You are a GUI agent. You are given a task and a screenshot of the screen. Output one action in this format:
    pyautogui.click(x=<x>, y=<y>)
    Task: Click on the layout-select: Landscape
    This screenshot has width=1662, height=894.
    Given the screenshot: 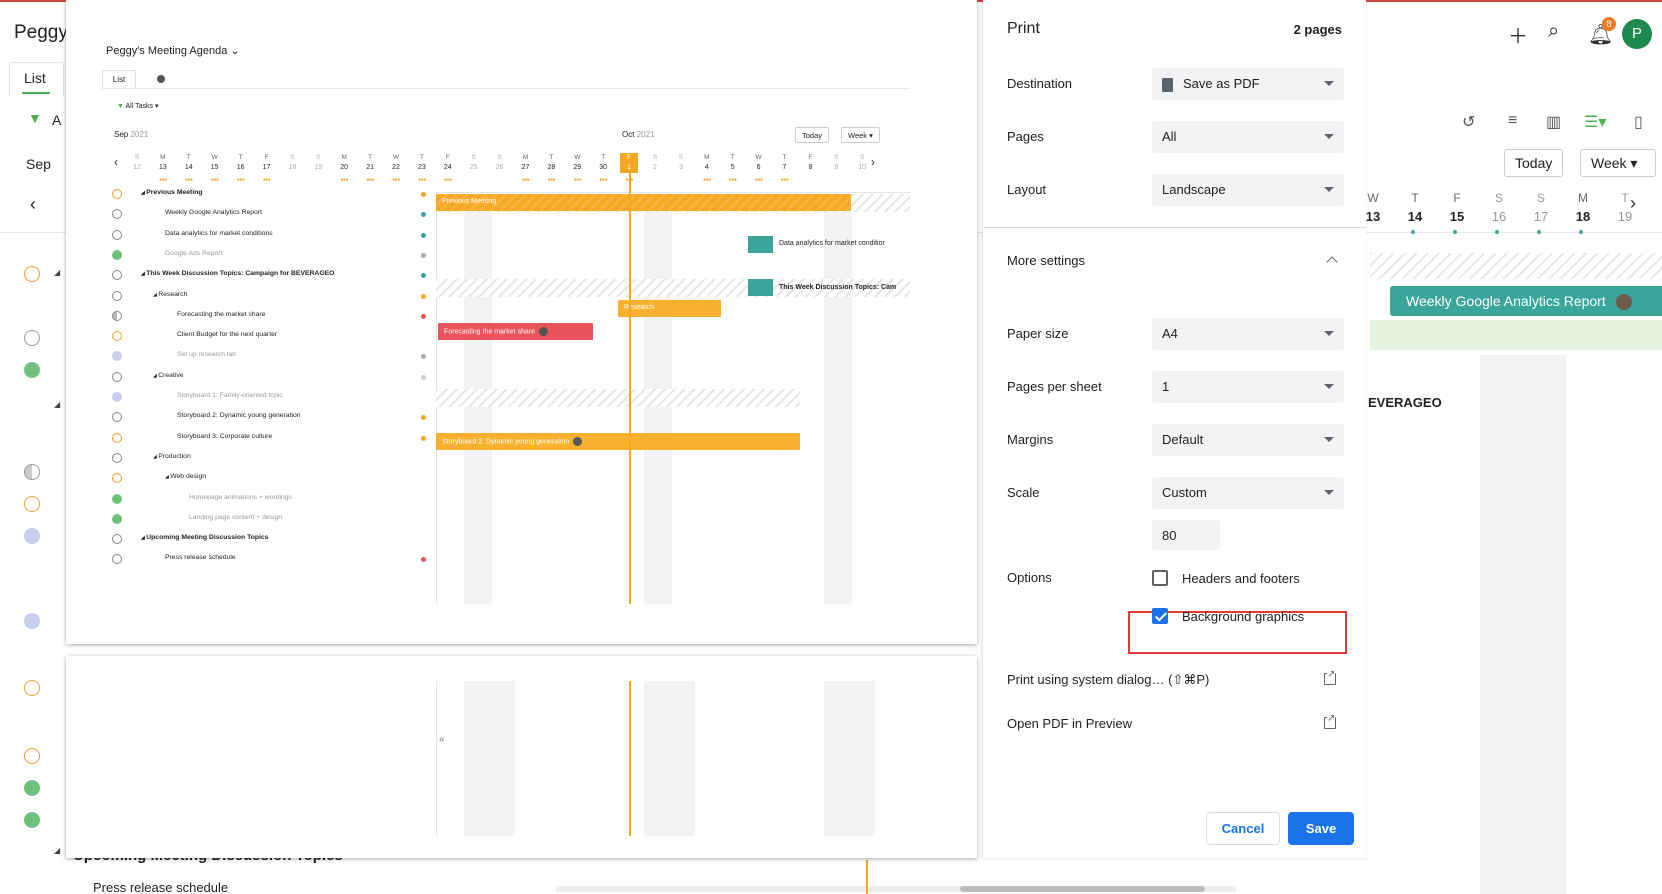 What is the action you would take?
    pyautogui.click(x=1248, y=190)
    